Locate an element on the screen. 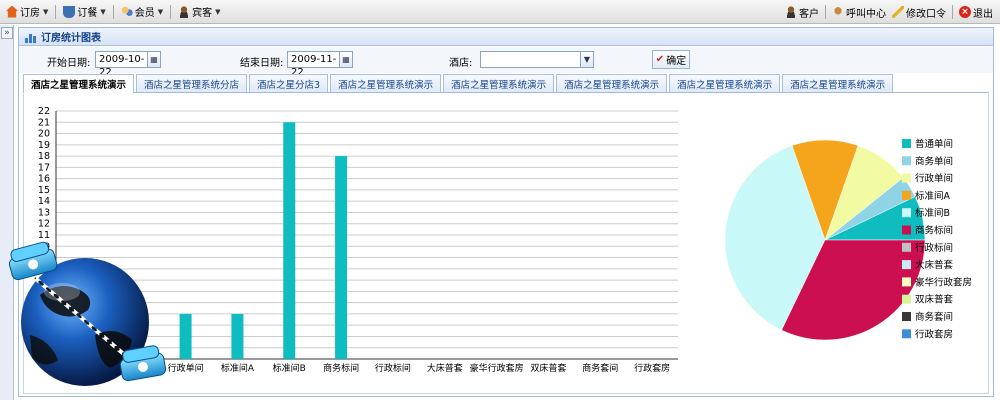 The width and height of the screenshot is (1000, 400). menu-call-center: 呼叫中心 is located at coordinates (859, 12).